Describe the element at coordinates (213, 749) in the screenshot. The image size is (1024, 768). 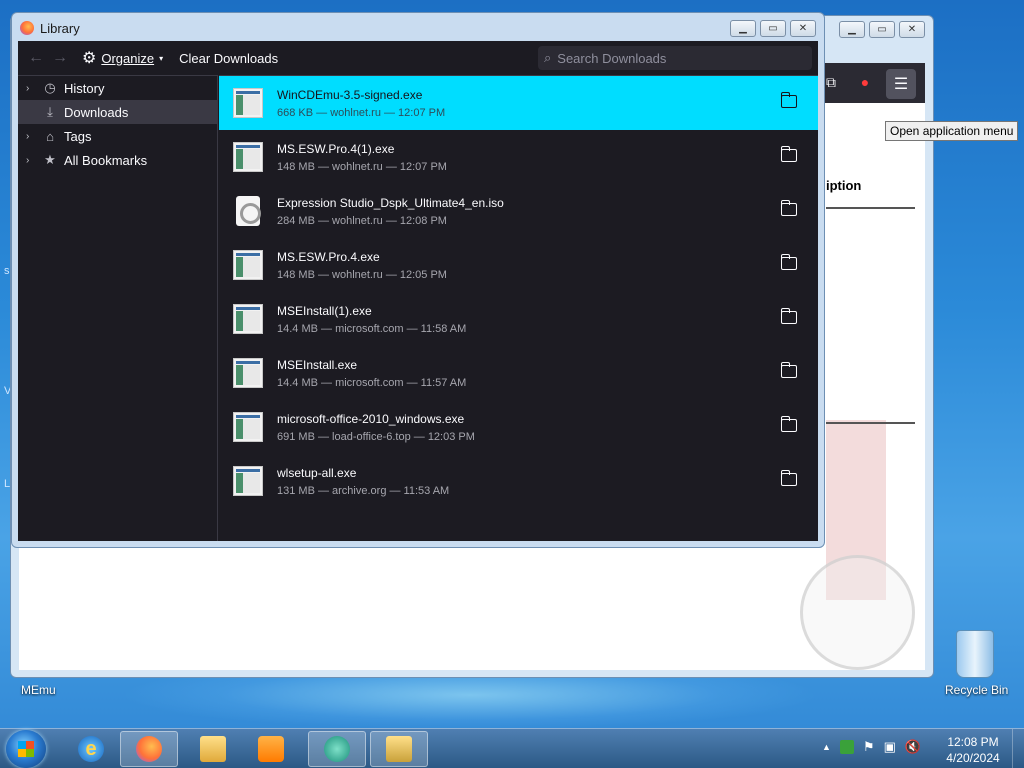
I see `taskbar-explorer` at that location.